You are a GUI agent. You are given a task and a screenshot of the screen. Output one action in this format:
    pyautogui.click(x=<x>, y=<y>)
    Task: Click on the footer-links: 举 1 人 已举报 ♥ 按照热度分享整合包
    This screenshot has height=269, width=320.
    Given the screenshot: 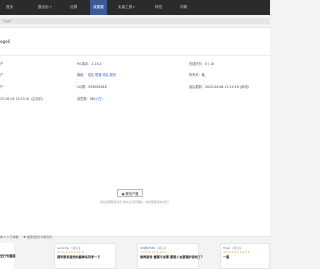 What is the action you would take?
    pyautogui.click(x=28, y=237)
    